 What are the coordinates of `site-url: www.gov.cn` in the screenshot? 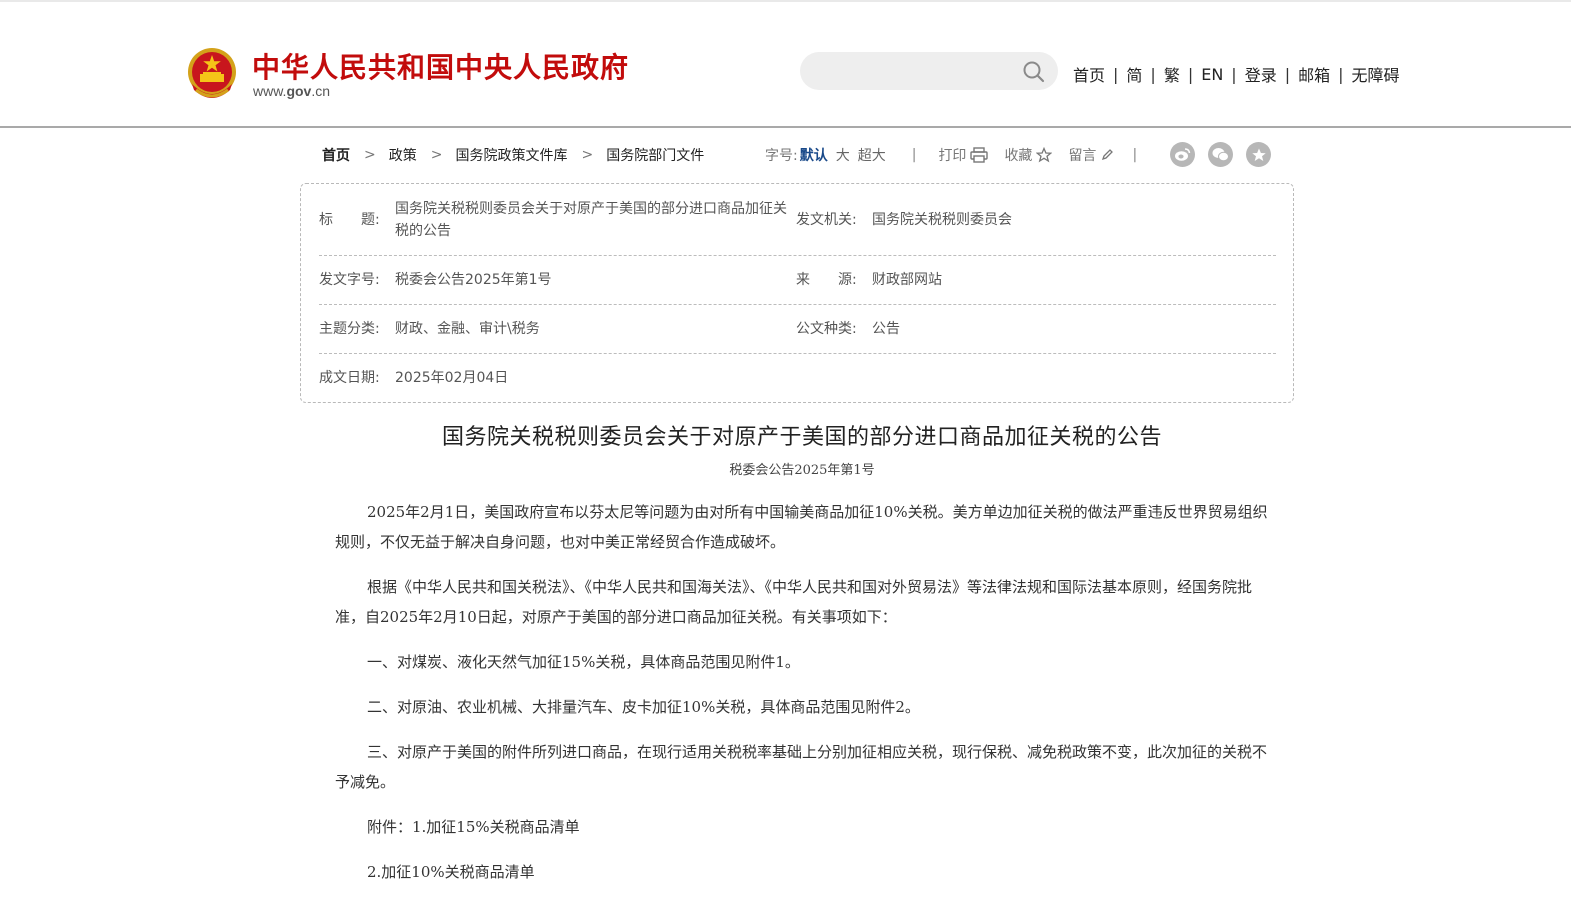 It's located at (292, 91).